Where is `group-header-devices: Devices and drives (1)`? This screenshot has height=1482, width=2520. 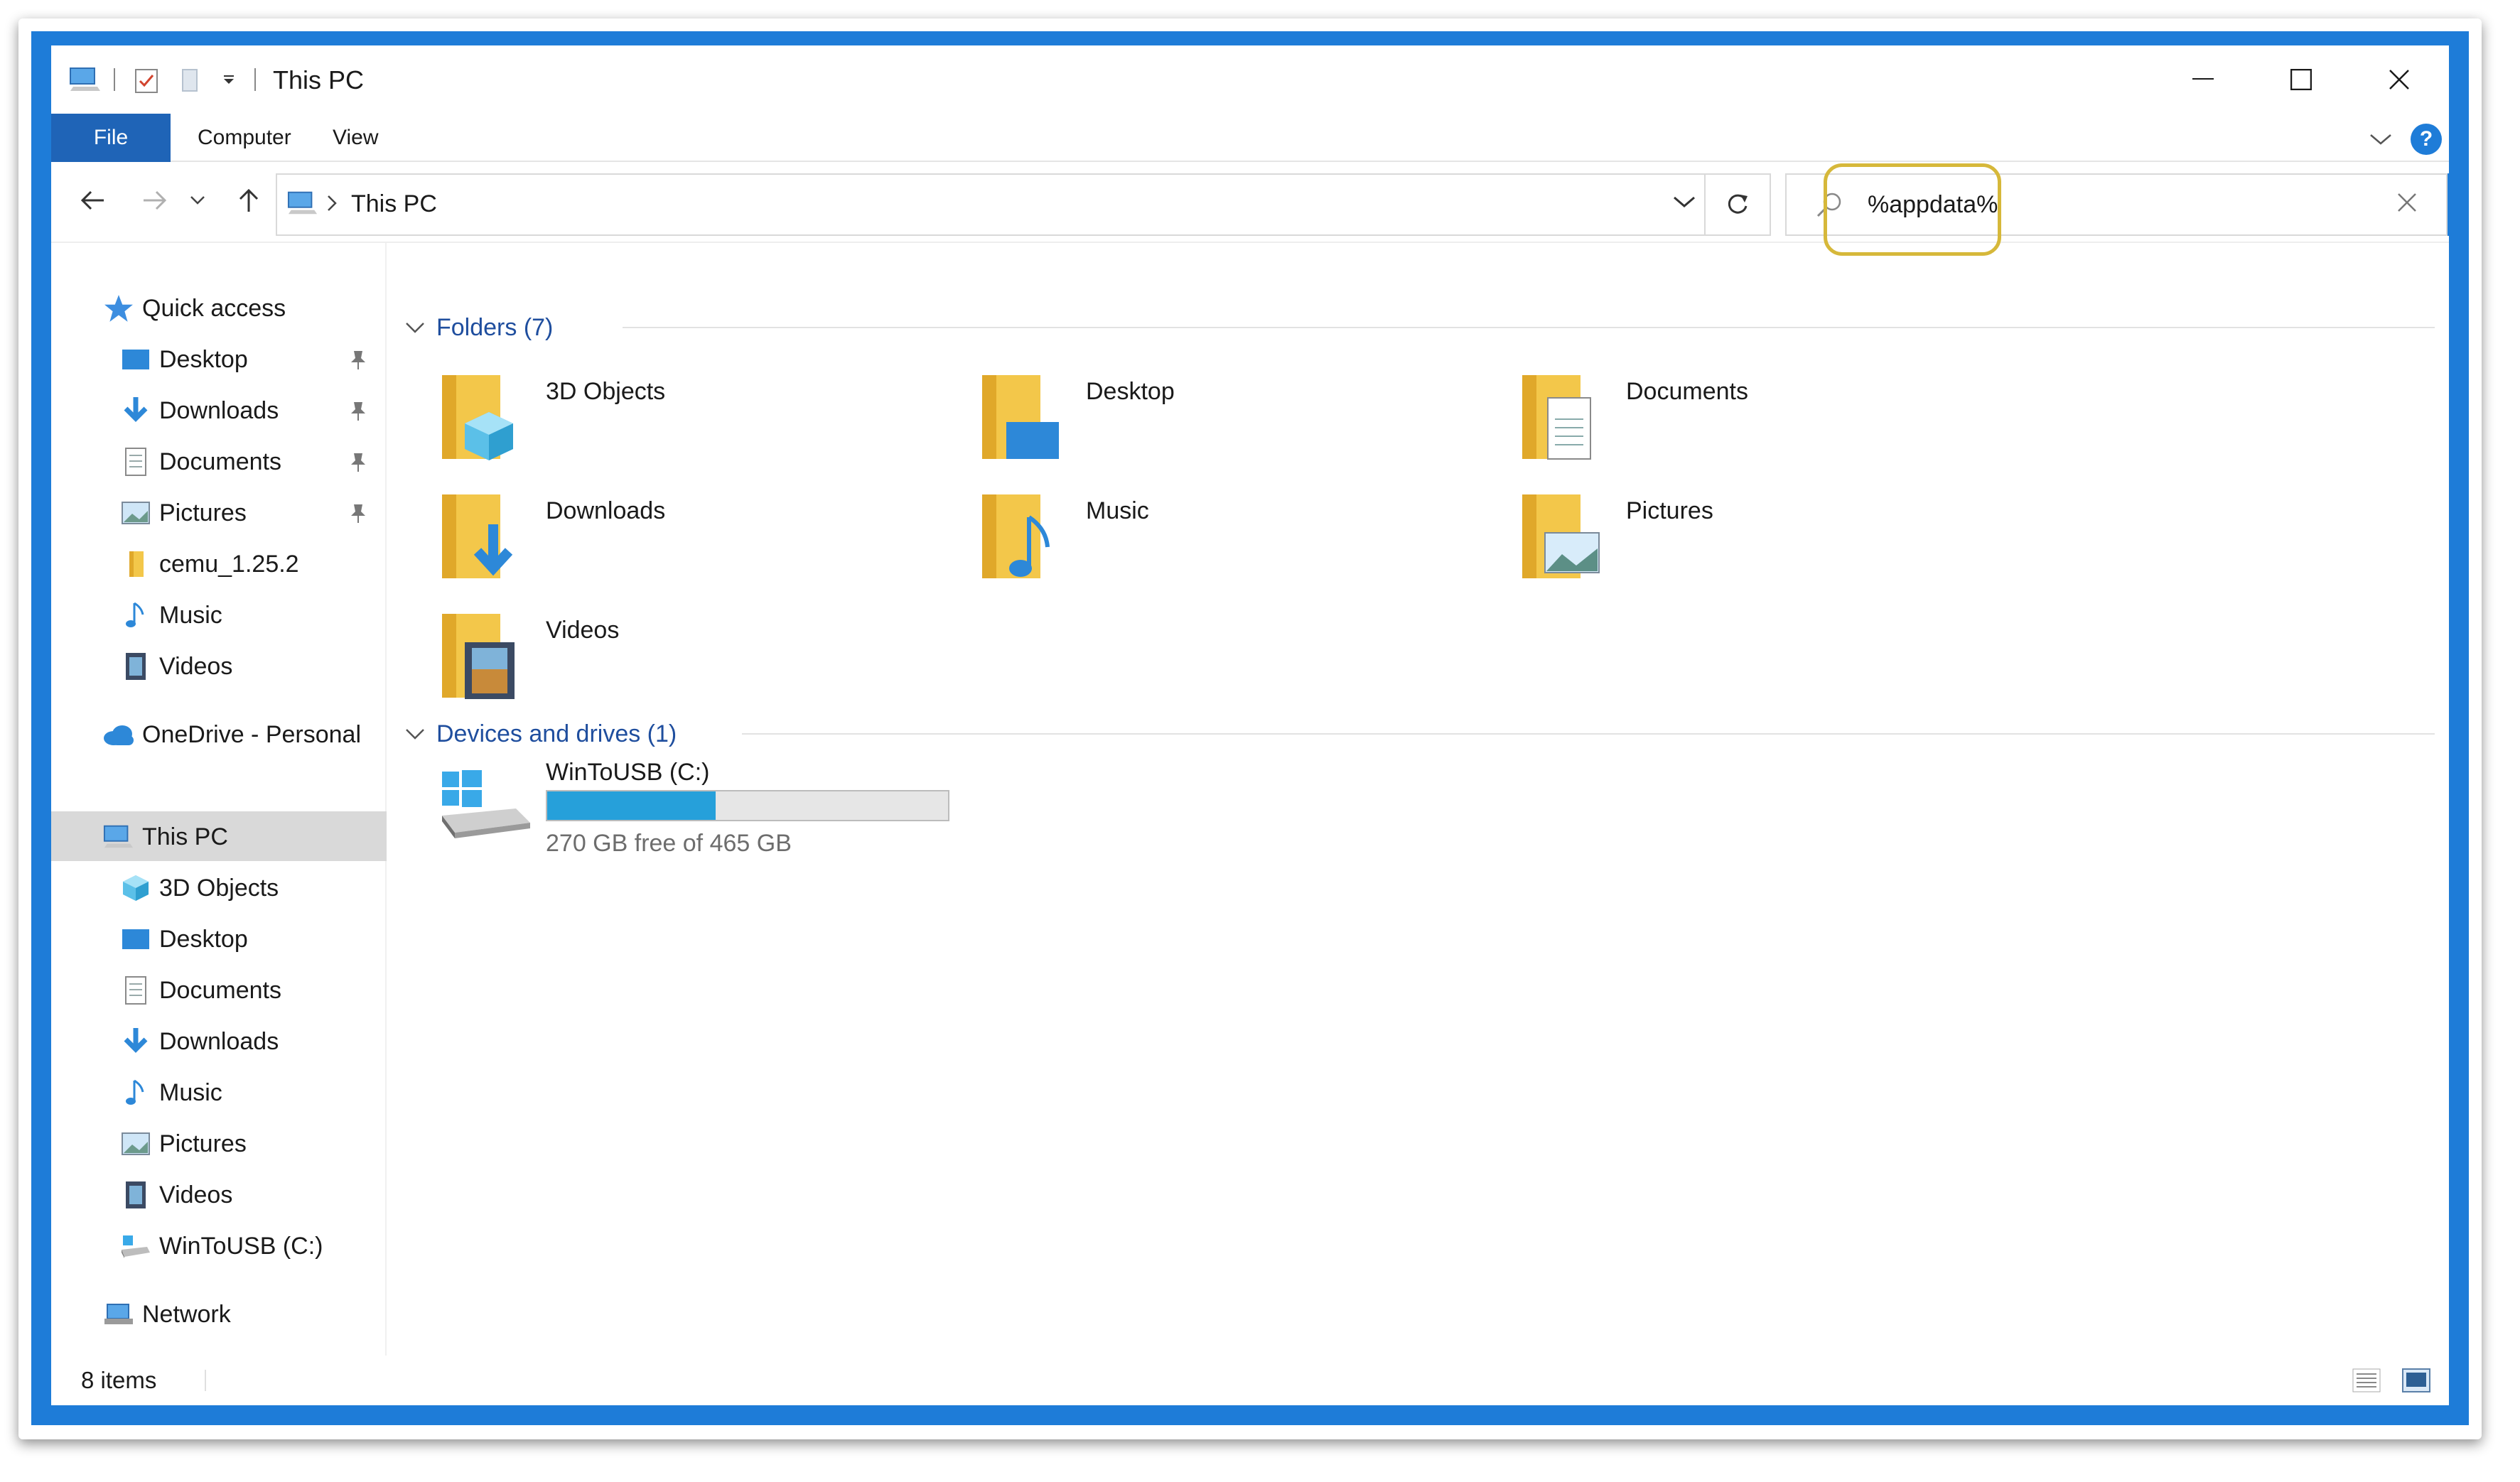 group-header-devices: Devices and drives (1) is located at coordinates (541, 734).